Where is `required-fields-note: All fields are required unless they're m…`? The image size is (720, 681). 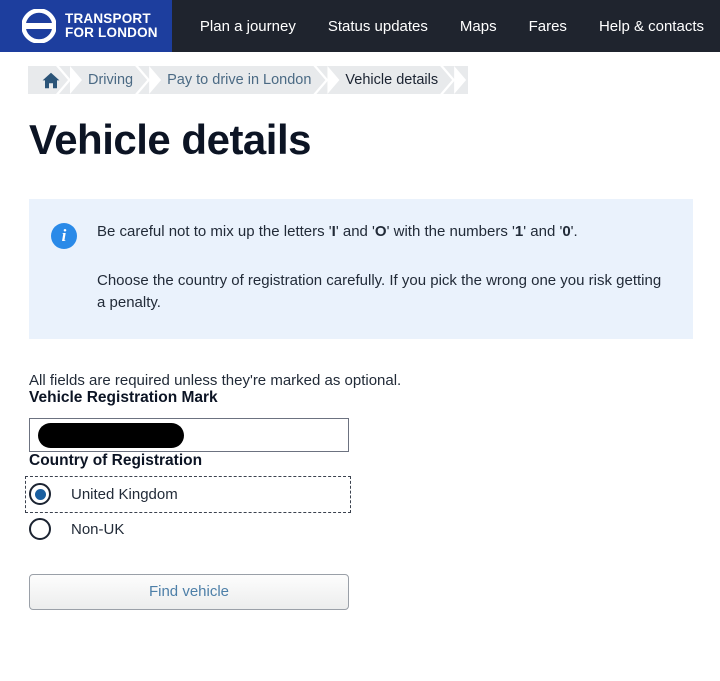
required-fields-note: All fields are required unless they're m… is located at coordinates (215, 380).